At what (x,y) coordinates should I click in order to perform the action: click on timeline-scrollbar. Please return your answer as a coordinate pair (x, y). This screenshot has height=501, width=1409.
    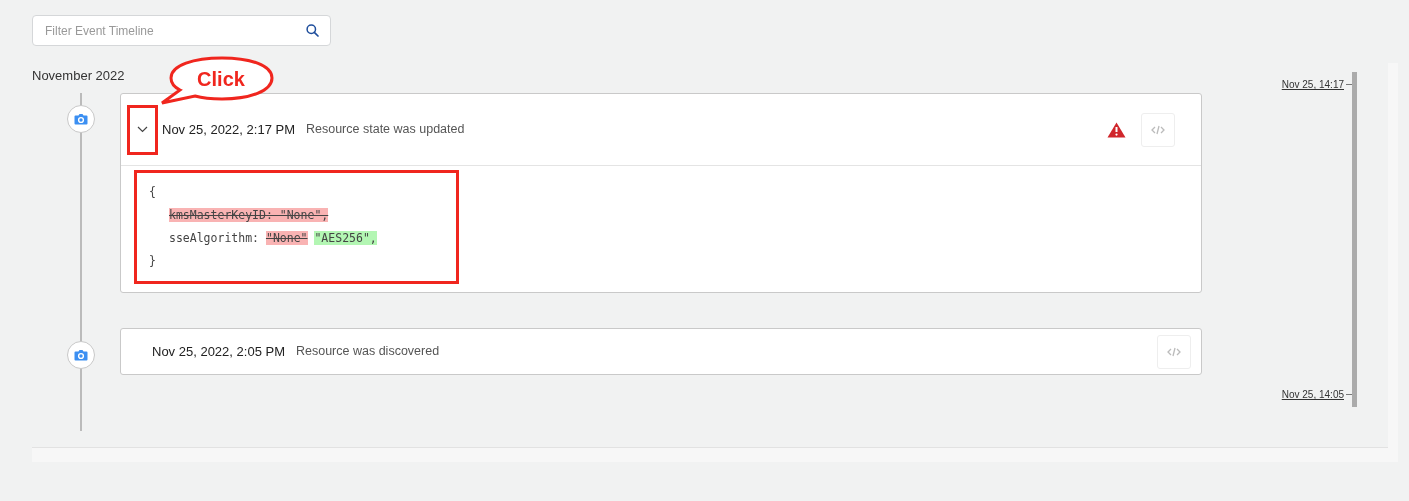
    Looking at the image, I should click on (1354, 239).